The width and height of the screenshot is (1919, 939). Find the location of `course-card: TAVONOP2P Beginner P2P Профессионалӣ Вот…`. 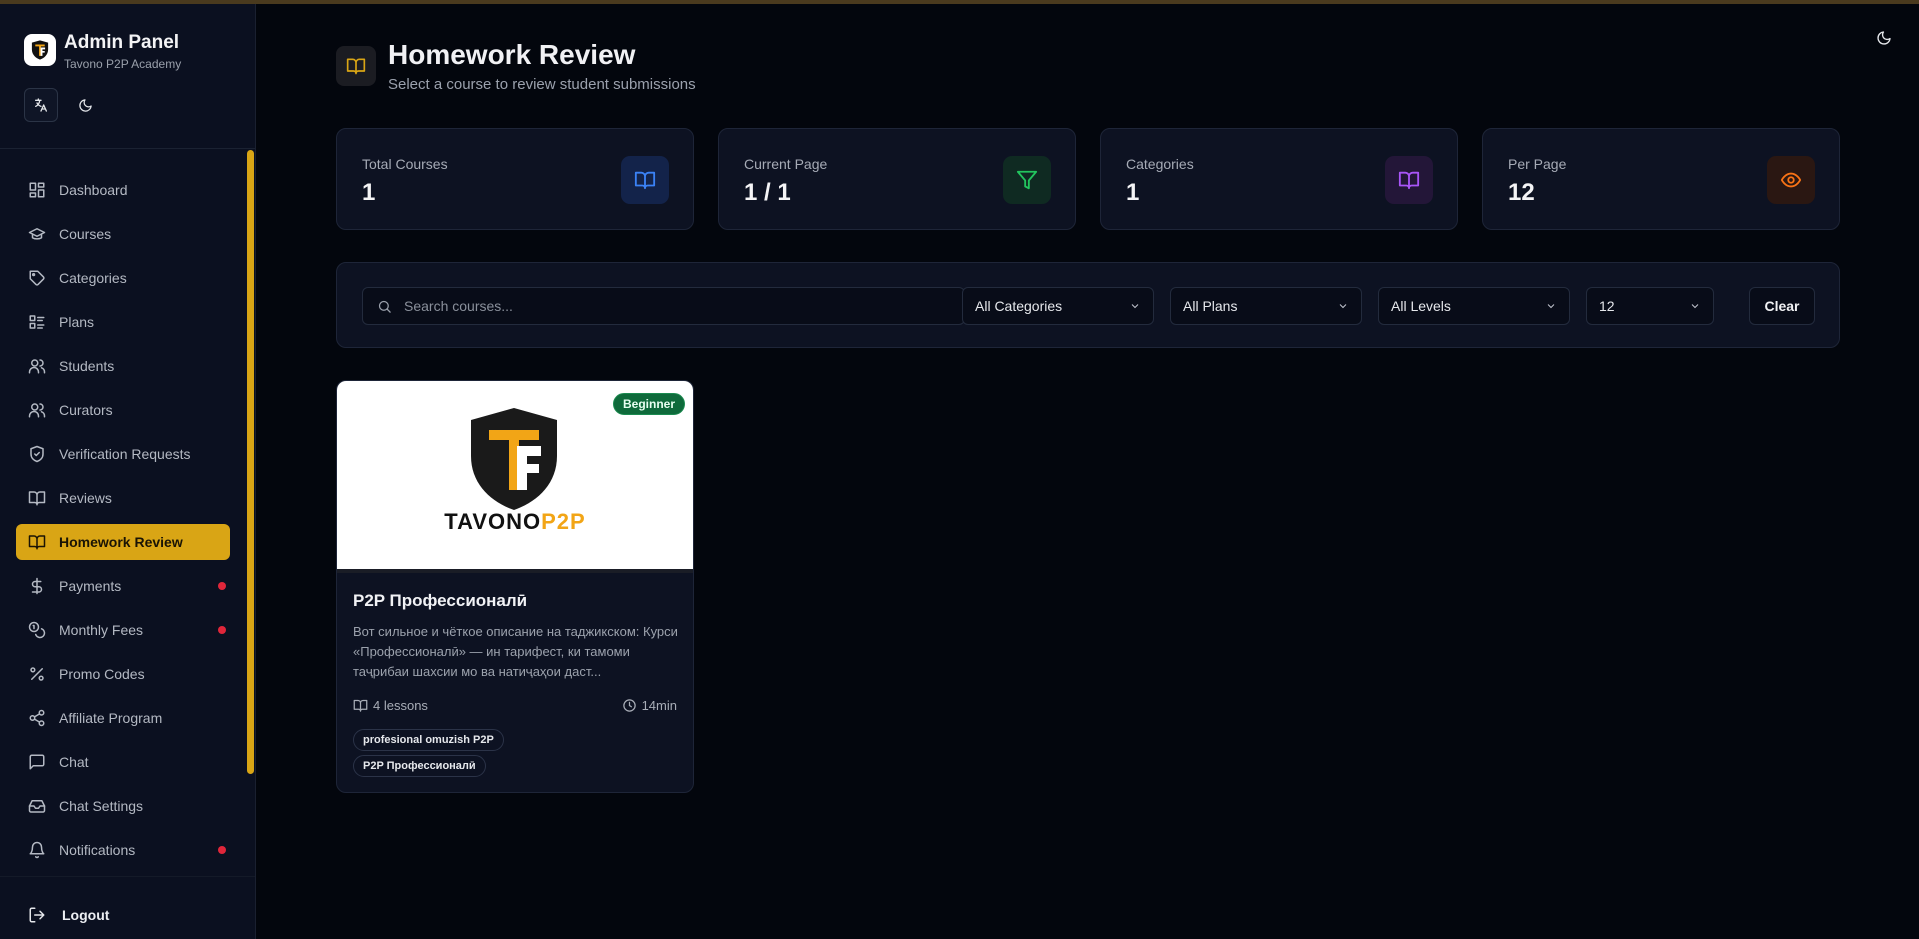

course-card: TAVONOP2P Beginner P2P Профессионалӣ Вот… is located at coordinates (515, 586).